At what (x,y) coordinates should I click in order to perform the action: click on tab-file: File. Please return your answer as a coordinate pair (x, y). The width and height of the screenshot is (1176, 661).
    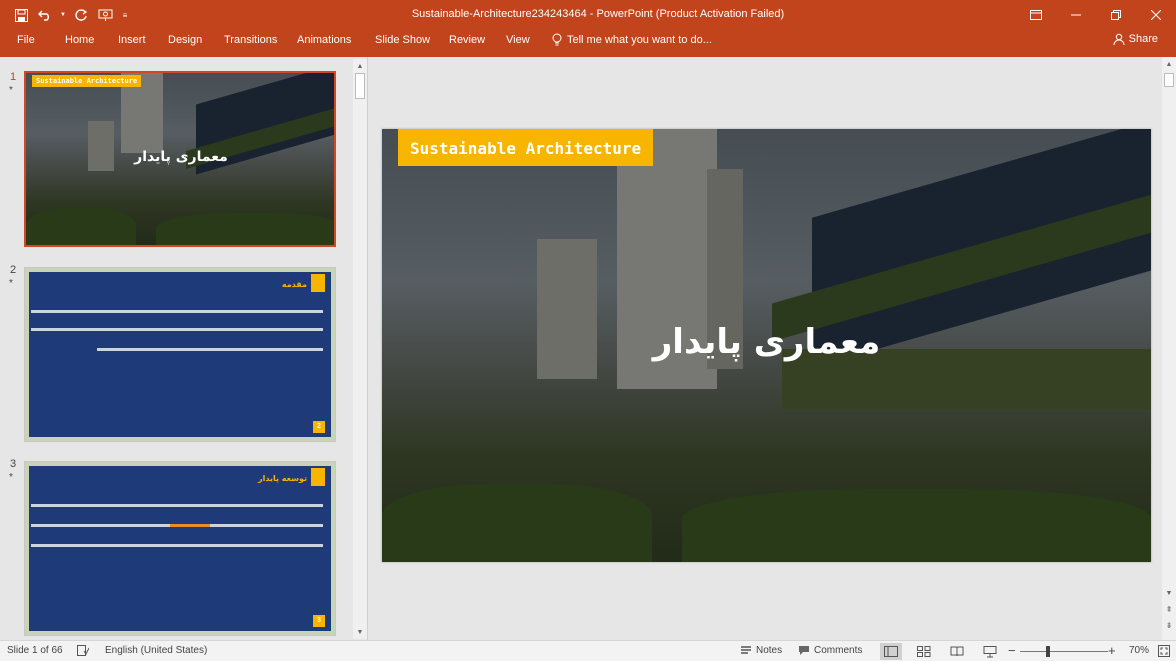
    Looking at the image, I should click on (26, 40).